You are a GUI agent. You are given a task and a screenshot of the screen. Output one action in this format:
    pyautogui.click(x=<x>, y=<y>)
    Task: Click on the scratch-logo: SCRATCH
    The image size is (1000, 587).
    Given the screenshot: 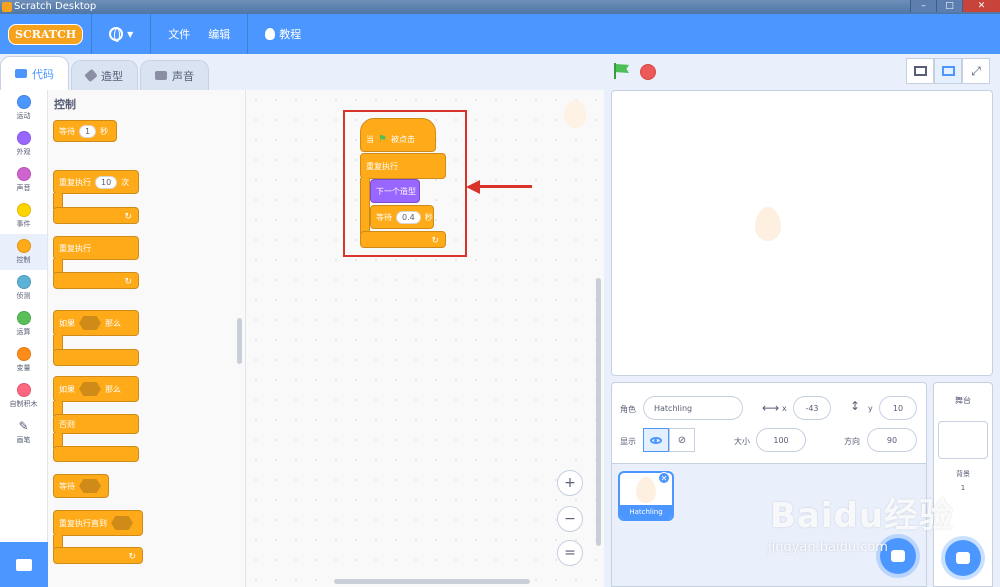 What is the action you would take?
    pyautogui.click(x=46, y=34)
    